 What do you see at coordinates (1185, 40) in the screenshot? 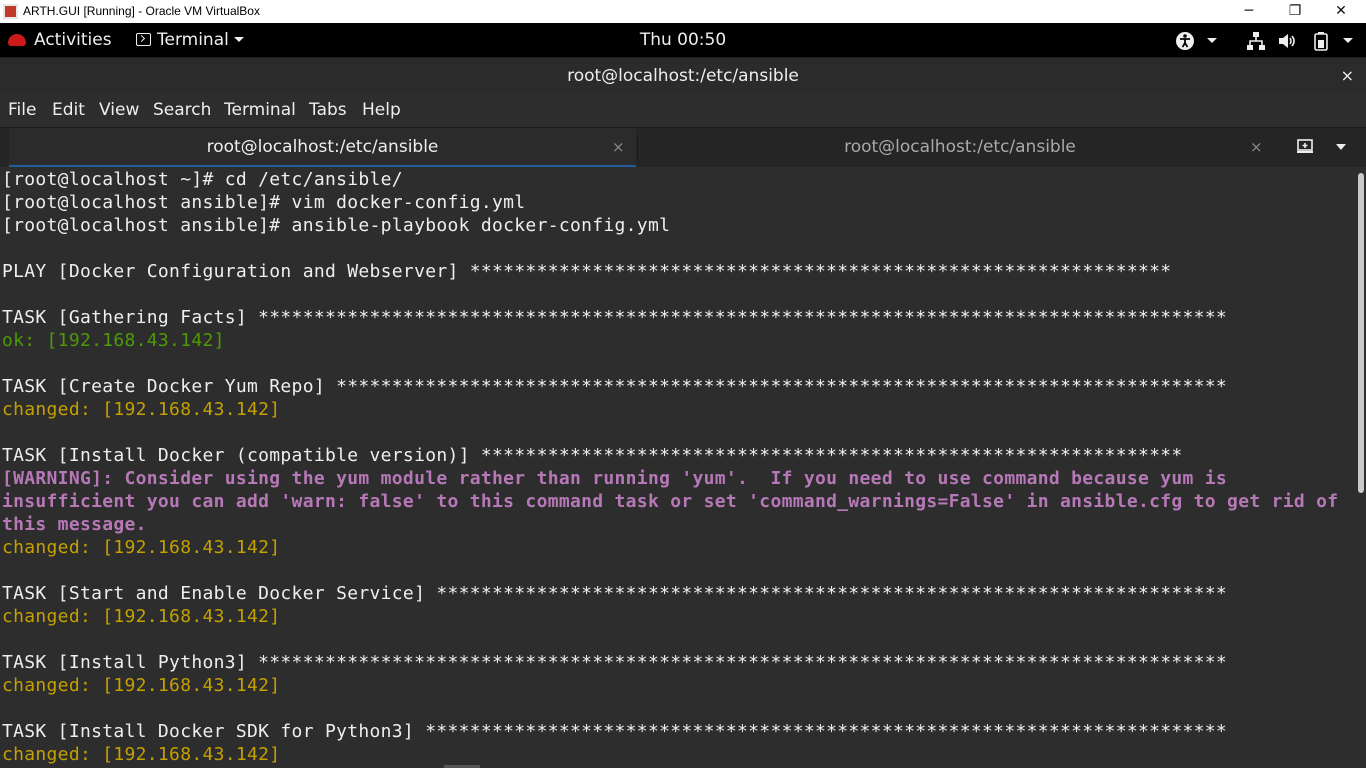
I see `accessibility-icon` at bounding box center [1185, 40].